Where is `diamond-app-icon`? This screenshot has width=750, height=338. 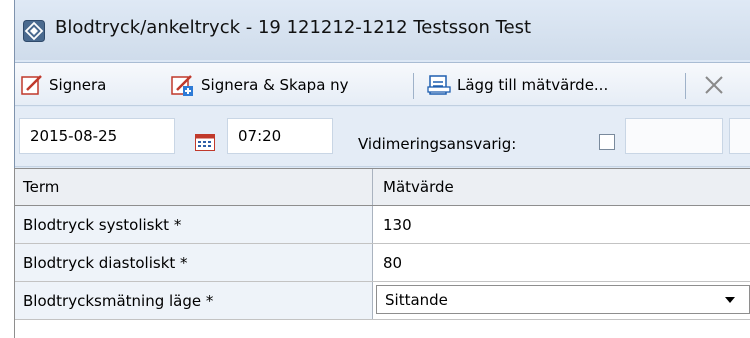
diamond-app-icon is located at coordinates (34, 31).